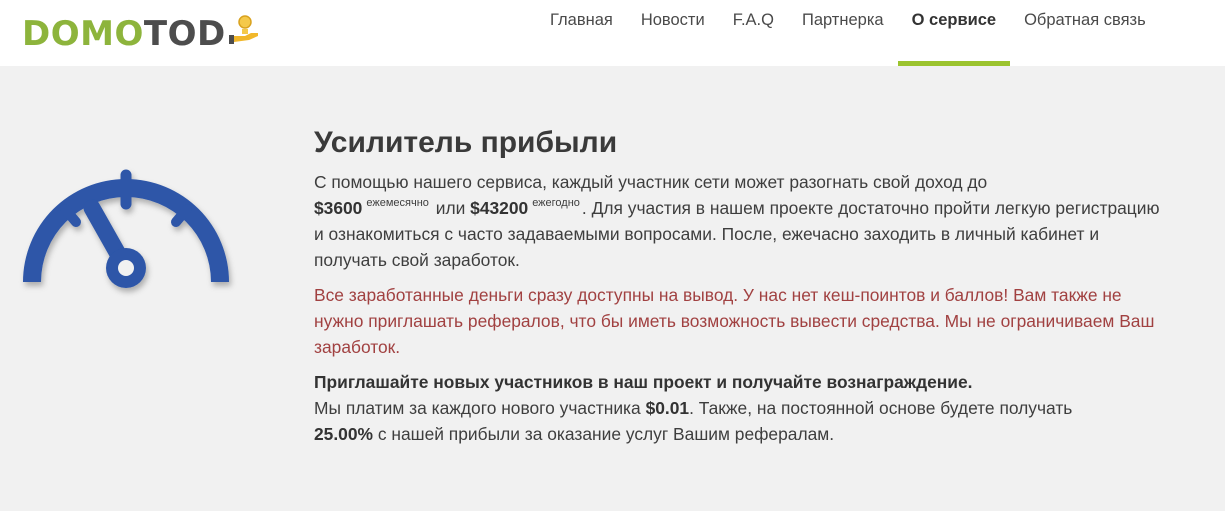 Image resolution: width=1225 pixels, height=511 pixels. What do you see at coordinates (477, 408) in the screenshot?
I see `referral-text-1: Мы платим за каждого нового участника` at bounding box center [477, 408].